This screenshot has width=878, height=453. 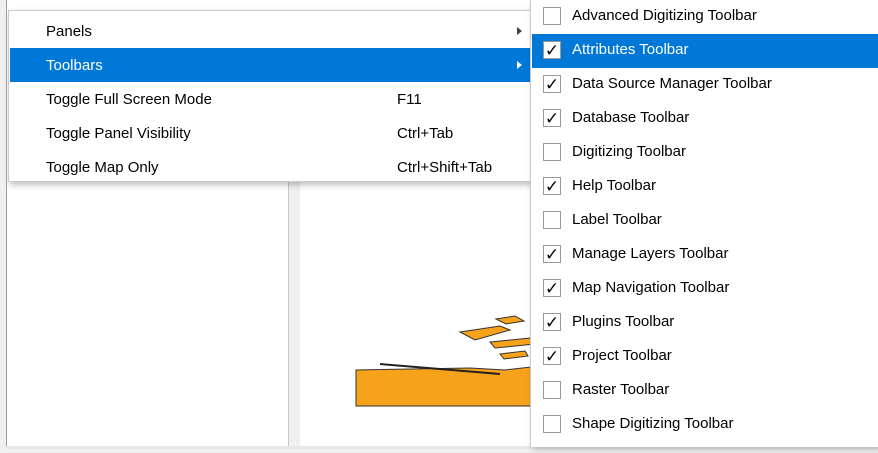 I want to click on toolbar-label: Database Toolbar, so click(x=631, y=117).